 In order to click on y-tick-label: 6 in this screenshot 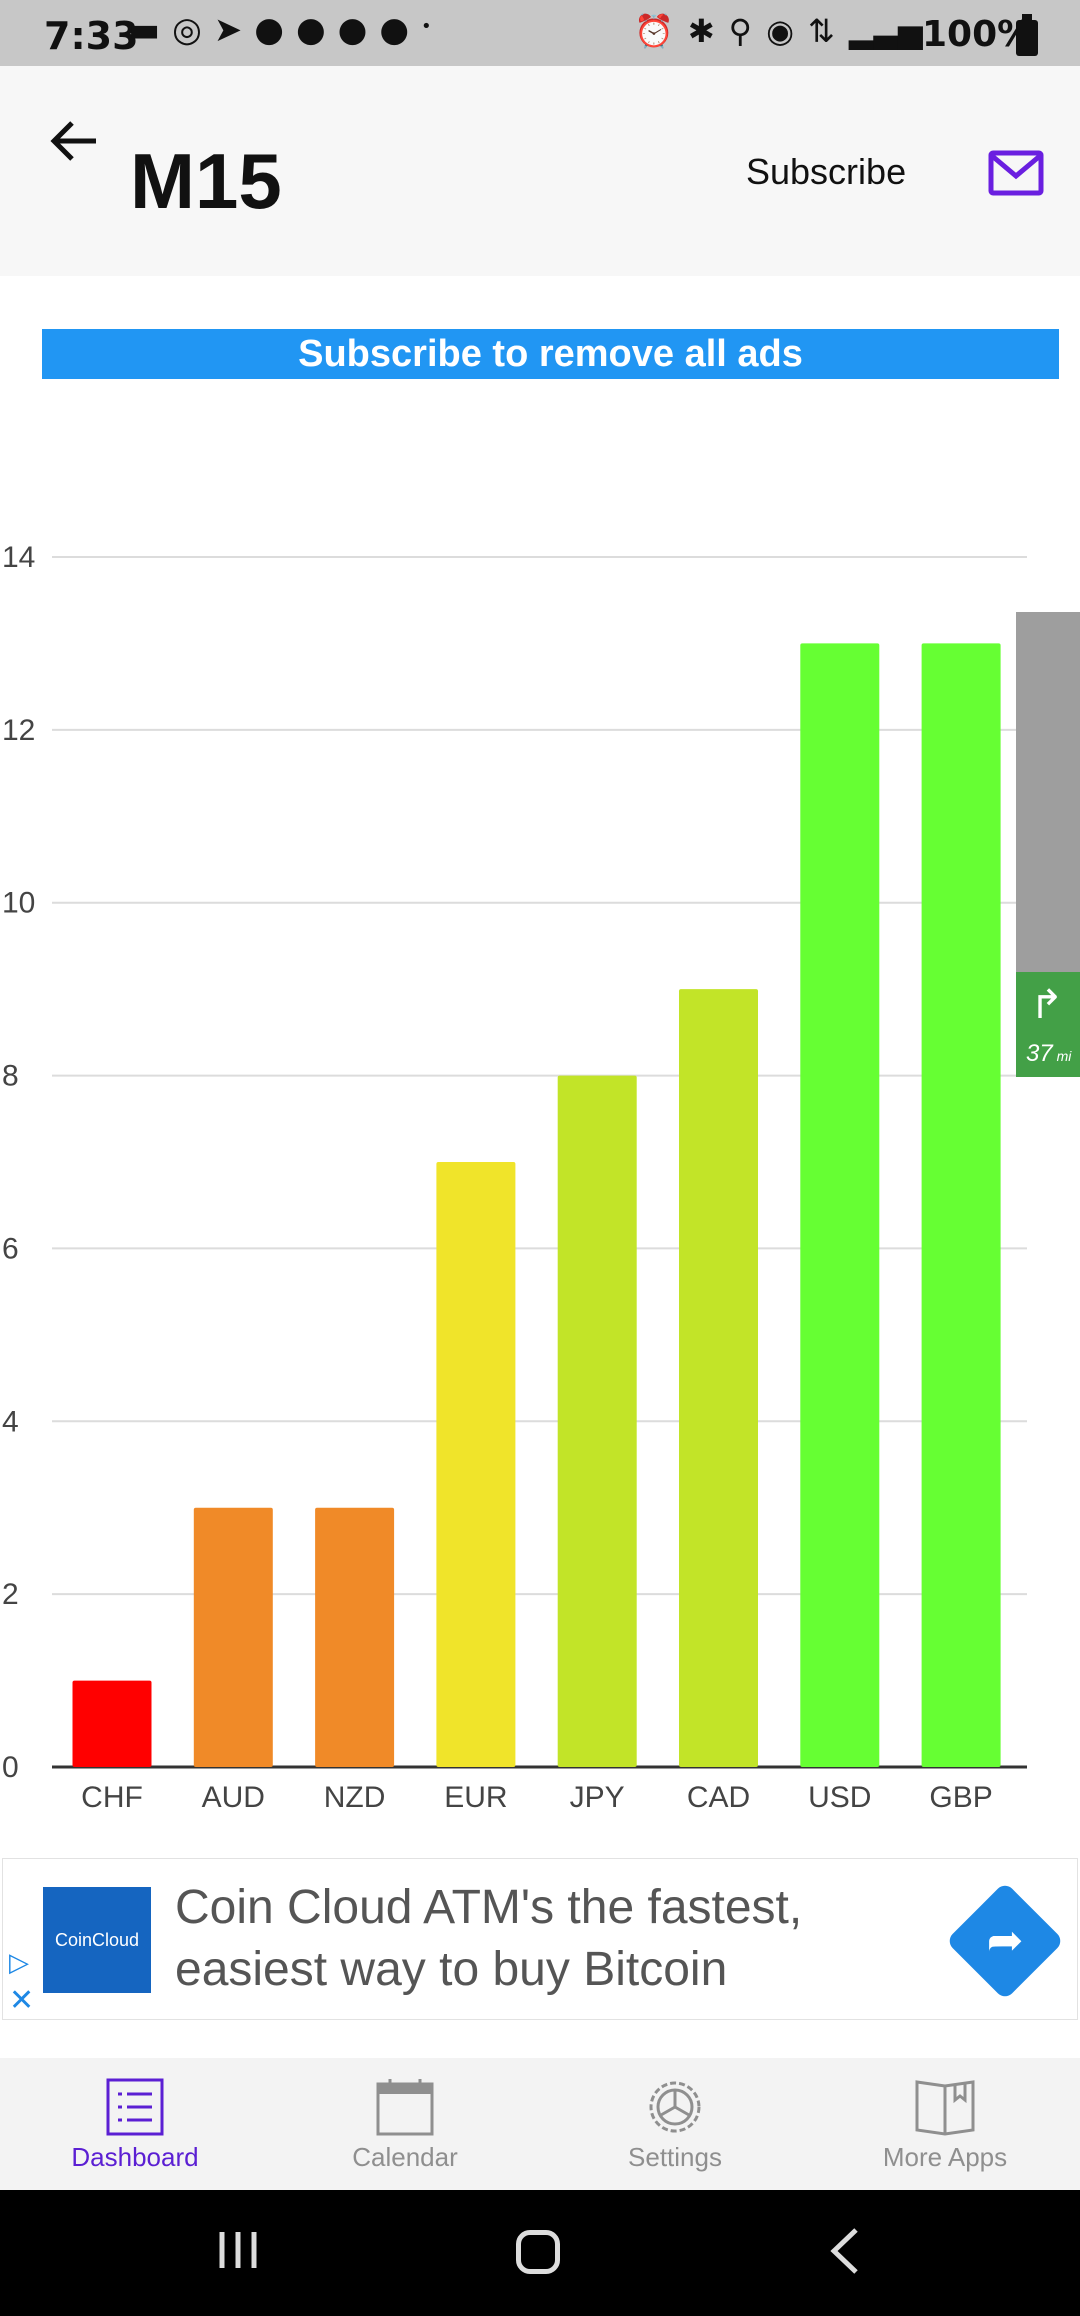, I will do `click(10, 1248)`.